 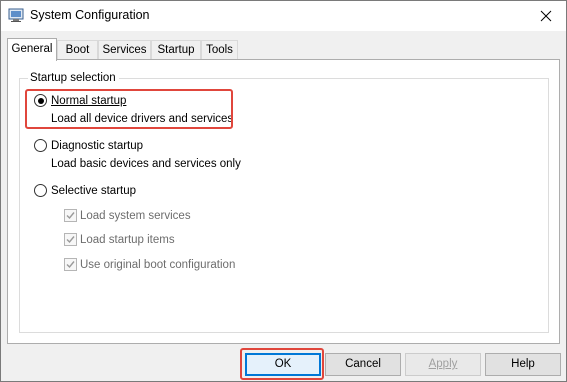 I want to click on tab-label: General, so click(x=32, y=49).